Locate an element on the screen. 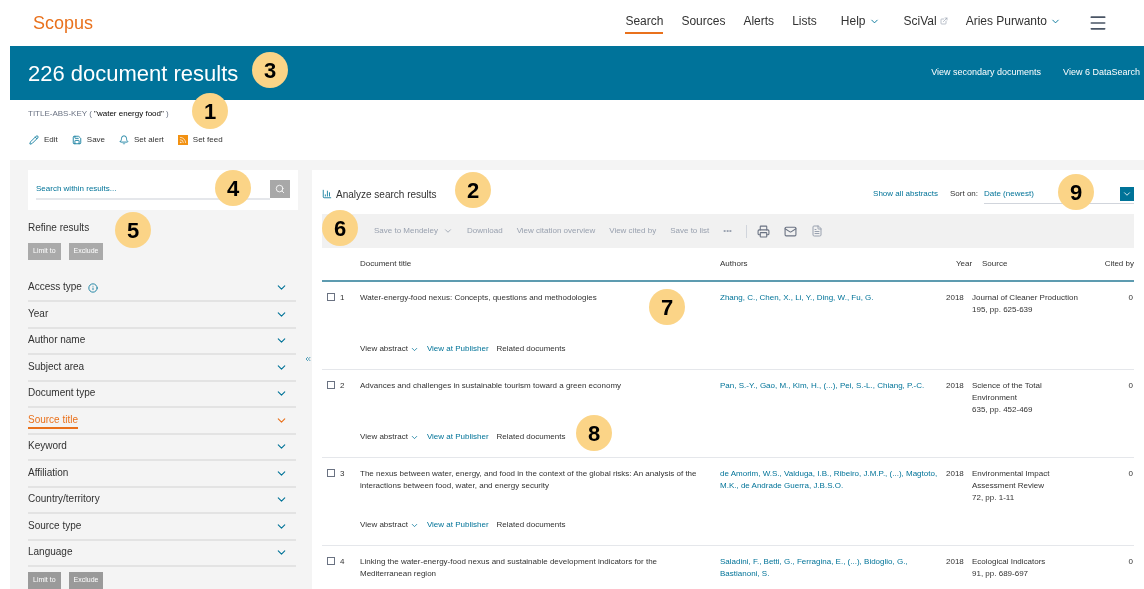 This screenshot has width=1144, height=589. chevron-icon is located at coordinates (448, 231).